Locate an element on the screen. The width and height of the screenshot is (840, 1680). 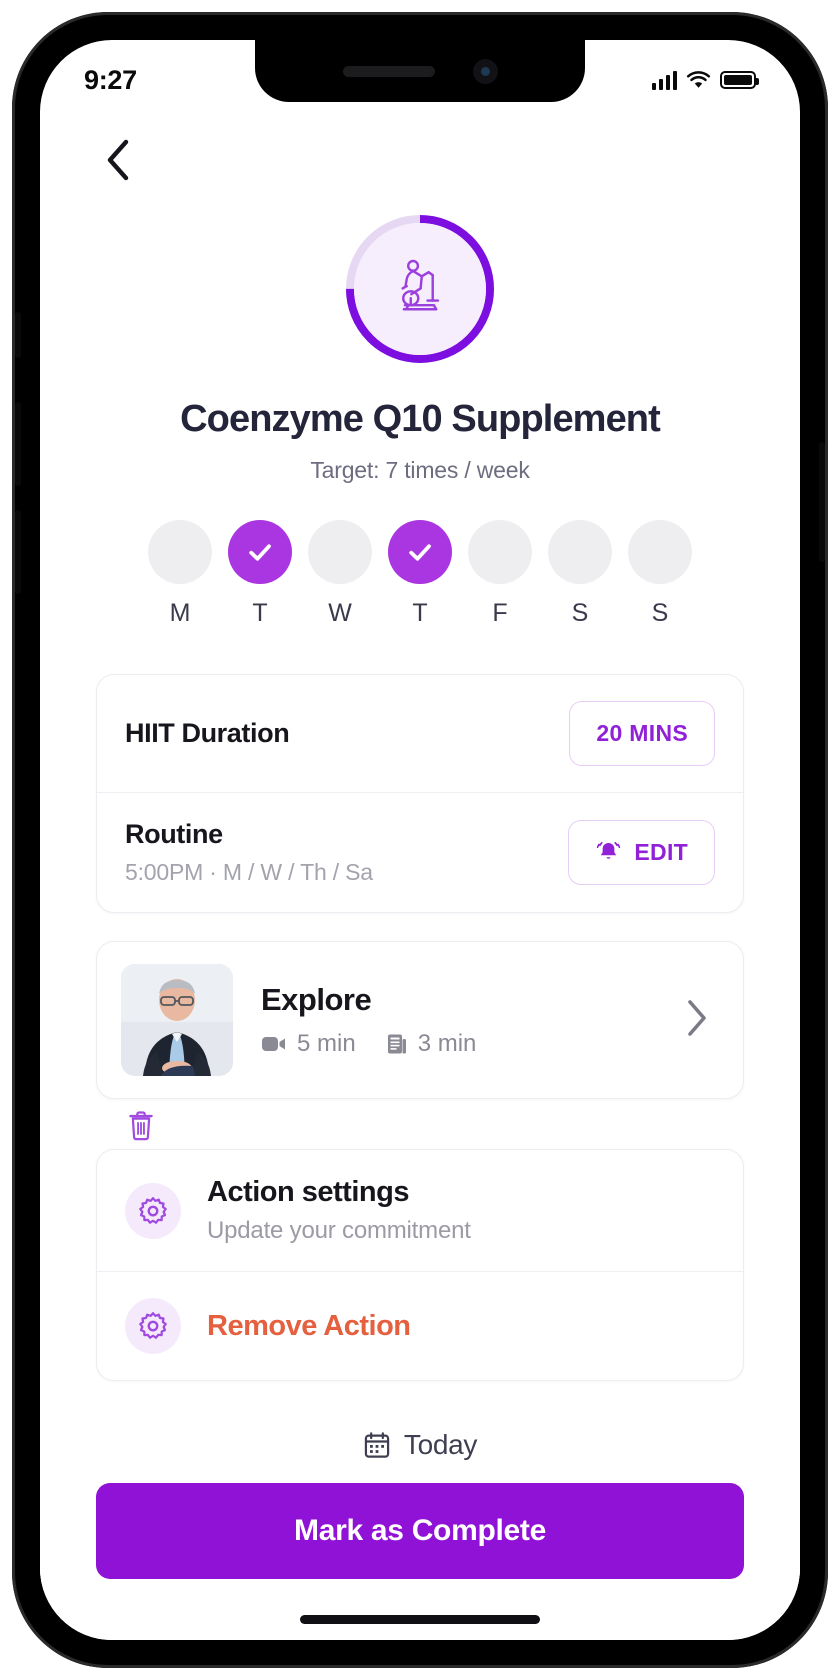
week-strip: MTWTFSS is located at coordinates (420, 574).